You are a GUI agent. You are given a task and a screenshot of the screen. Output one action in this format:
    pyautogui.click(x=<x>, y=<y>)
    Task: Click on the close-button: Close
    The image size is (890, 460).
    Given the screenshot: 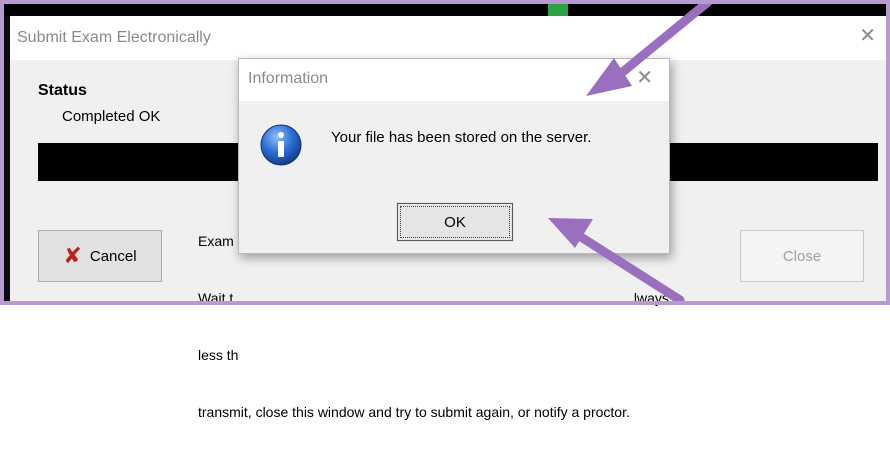 What is the action you would take?
    pyautogui.click(x=802, y=256)
    